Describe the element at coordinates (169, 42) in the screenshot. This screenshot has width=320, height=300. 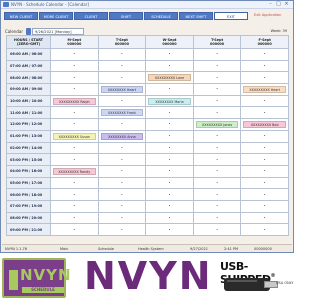
I see `day-header: W-Sept 000000` at that location.